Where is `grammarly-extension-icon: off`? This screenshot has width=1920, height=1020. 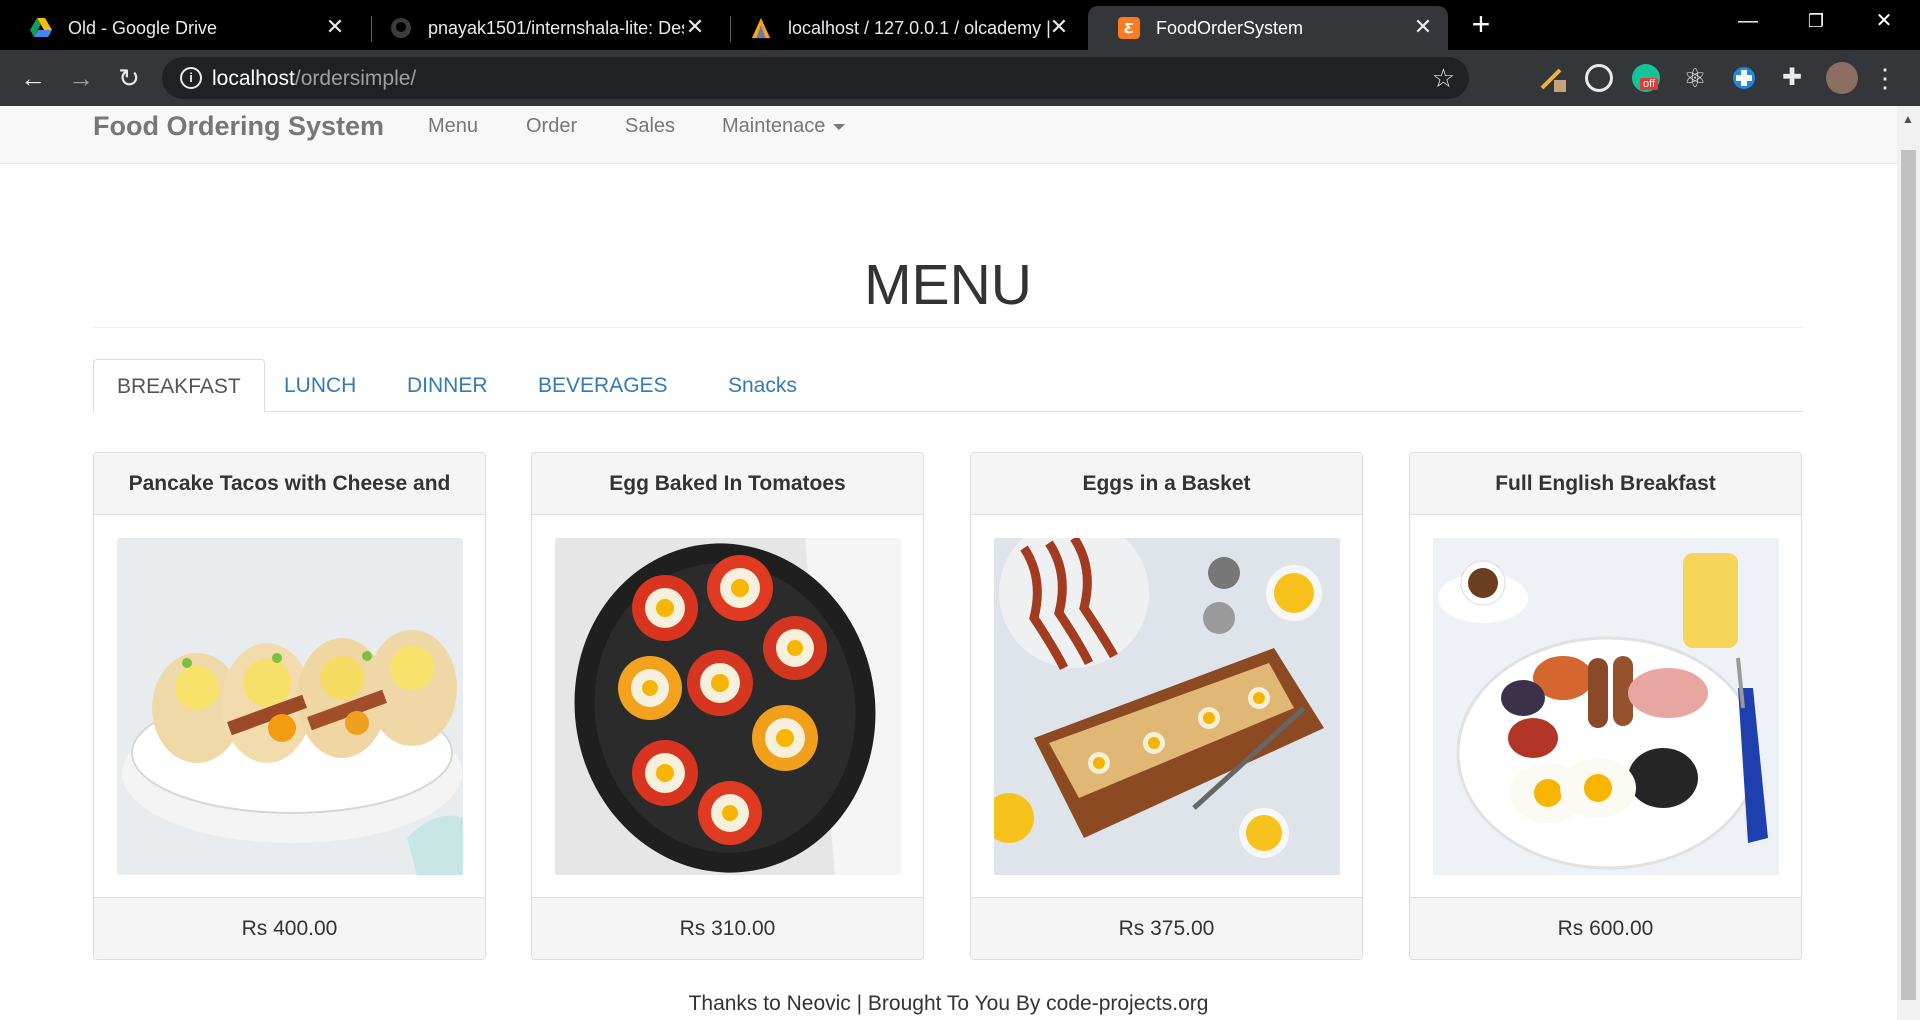
grammarly-extension-icon: off is located at coordinates (1646, 78).